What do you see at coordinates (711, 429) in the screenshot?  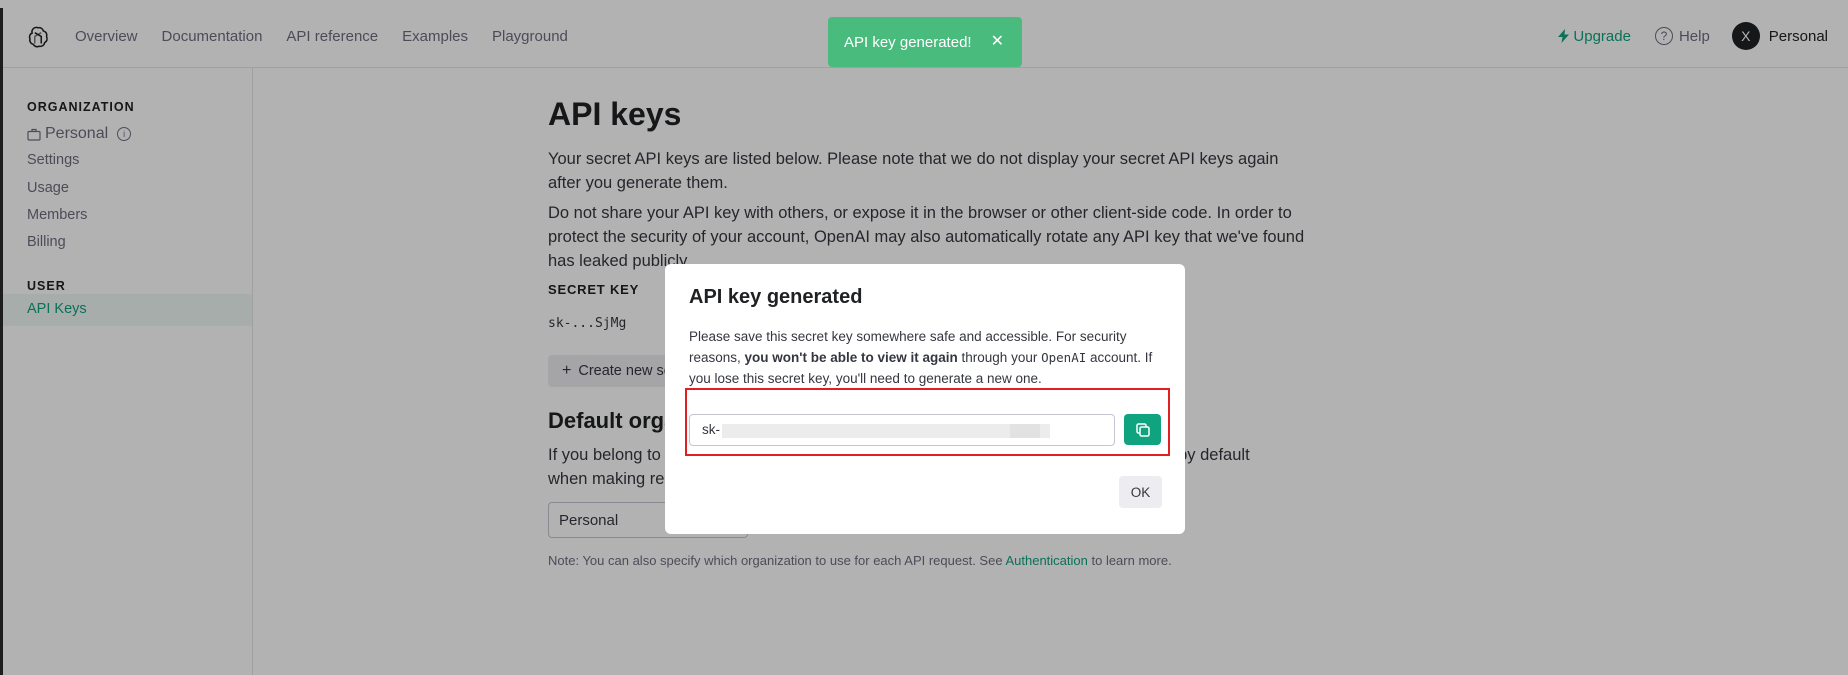 I see `secret-key-prefix: sk-` at bounding box center [711, 429].